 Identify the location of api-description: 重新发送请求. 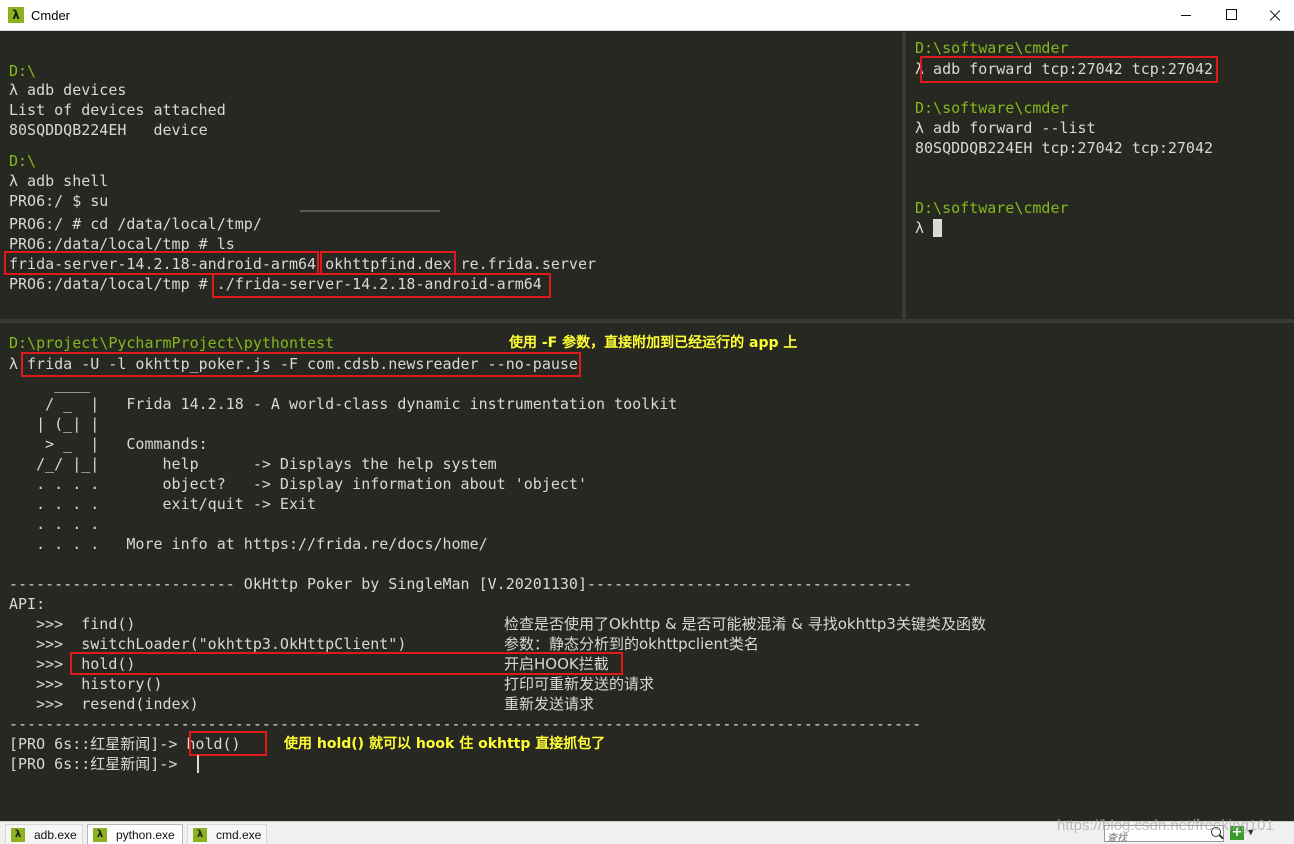
(549, 704).